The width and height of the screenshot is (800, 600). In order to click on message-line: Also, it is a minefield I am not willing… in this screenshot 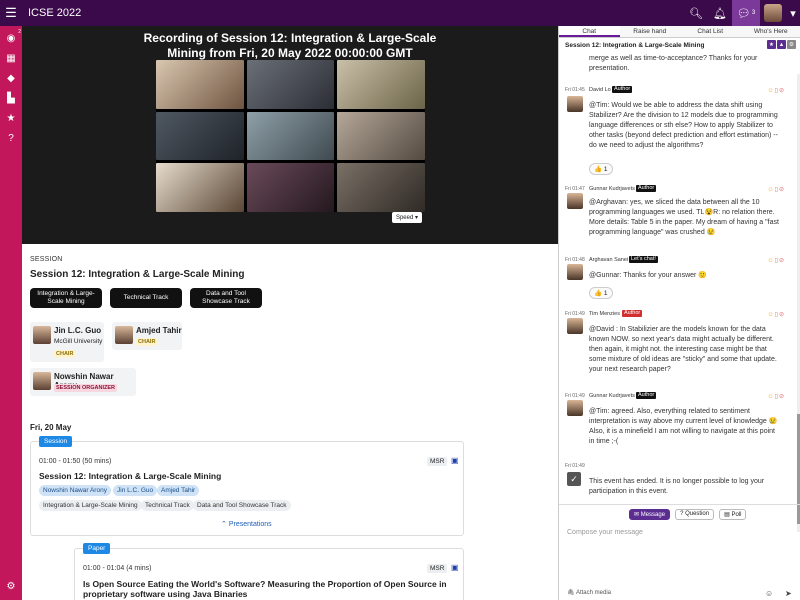, I will do `click(682, 431)`.